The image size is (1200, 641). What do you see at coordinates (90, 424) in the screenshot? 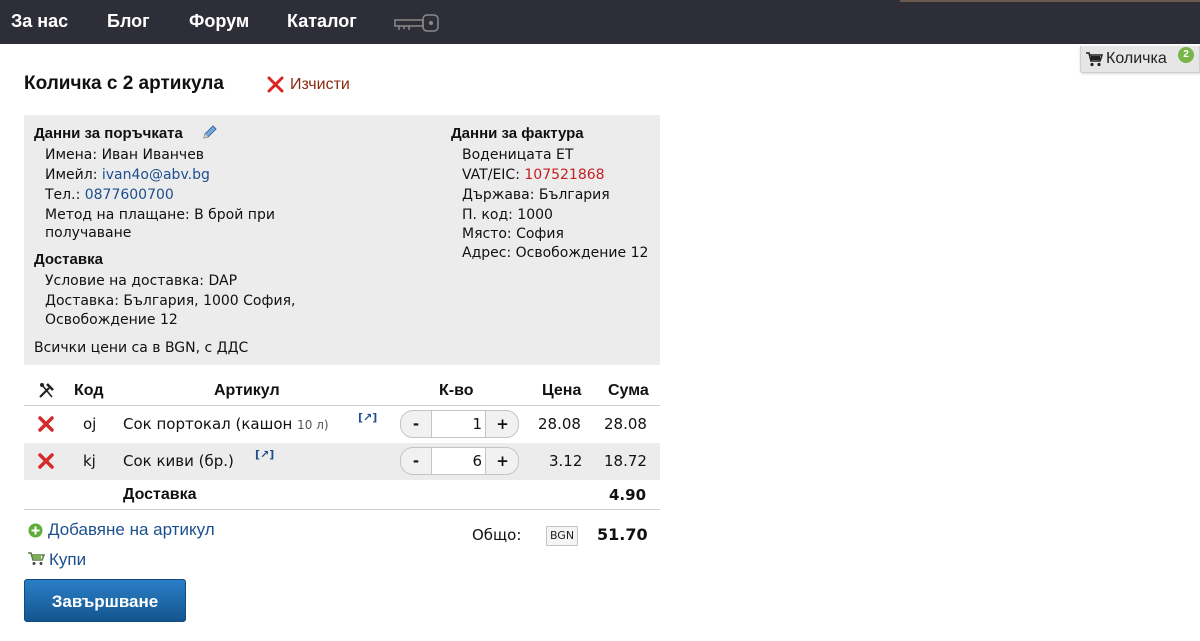
I see `item-code: oj` at bounding box center [90, 424].